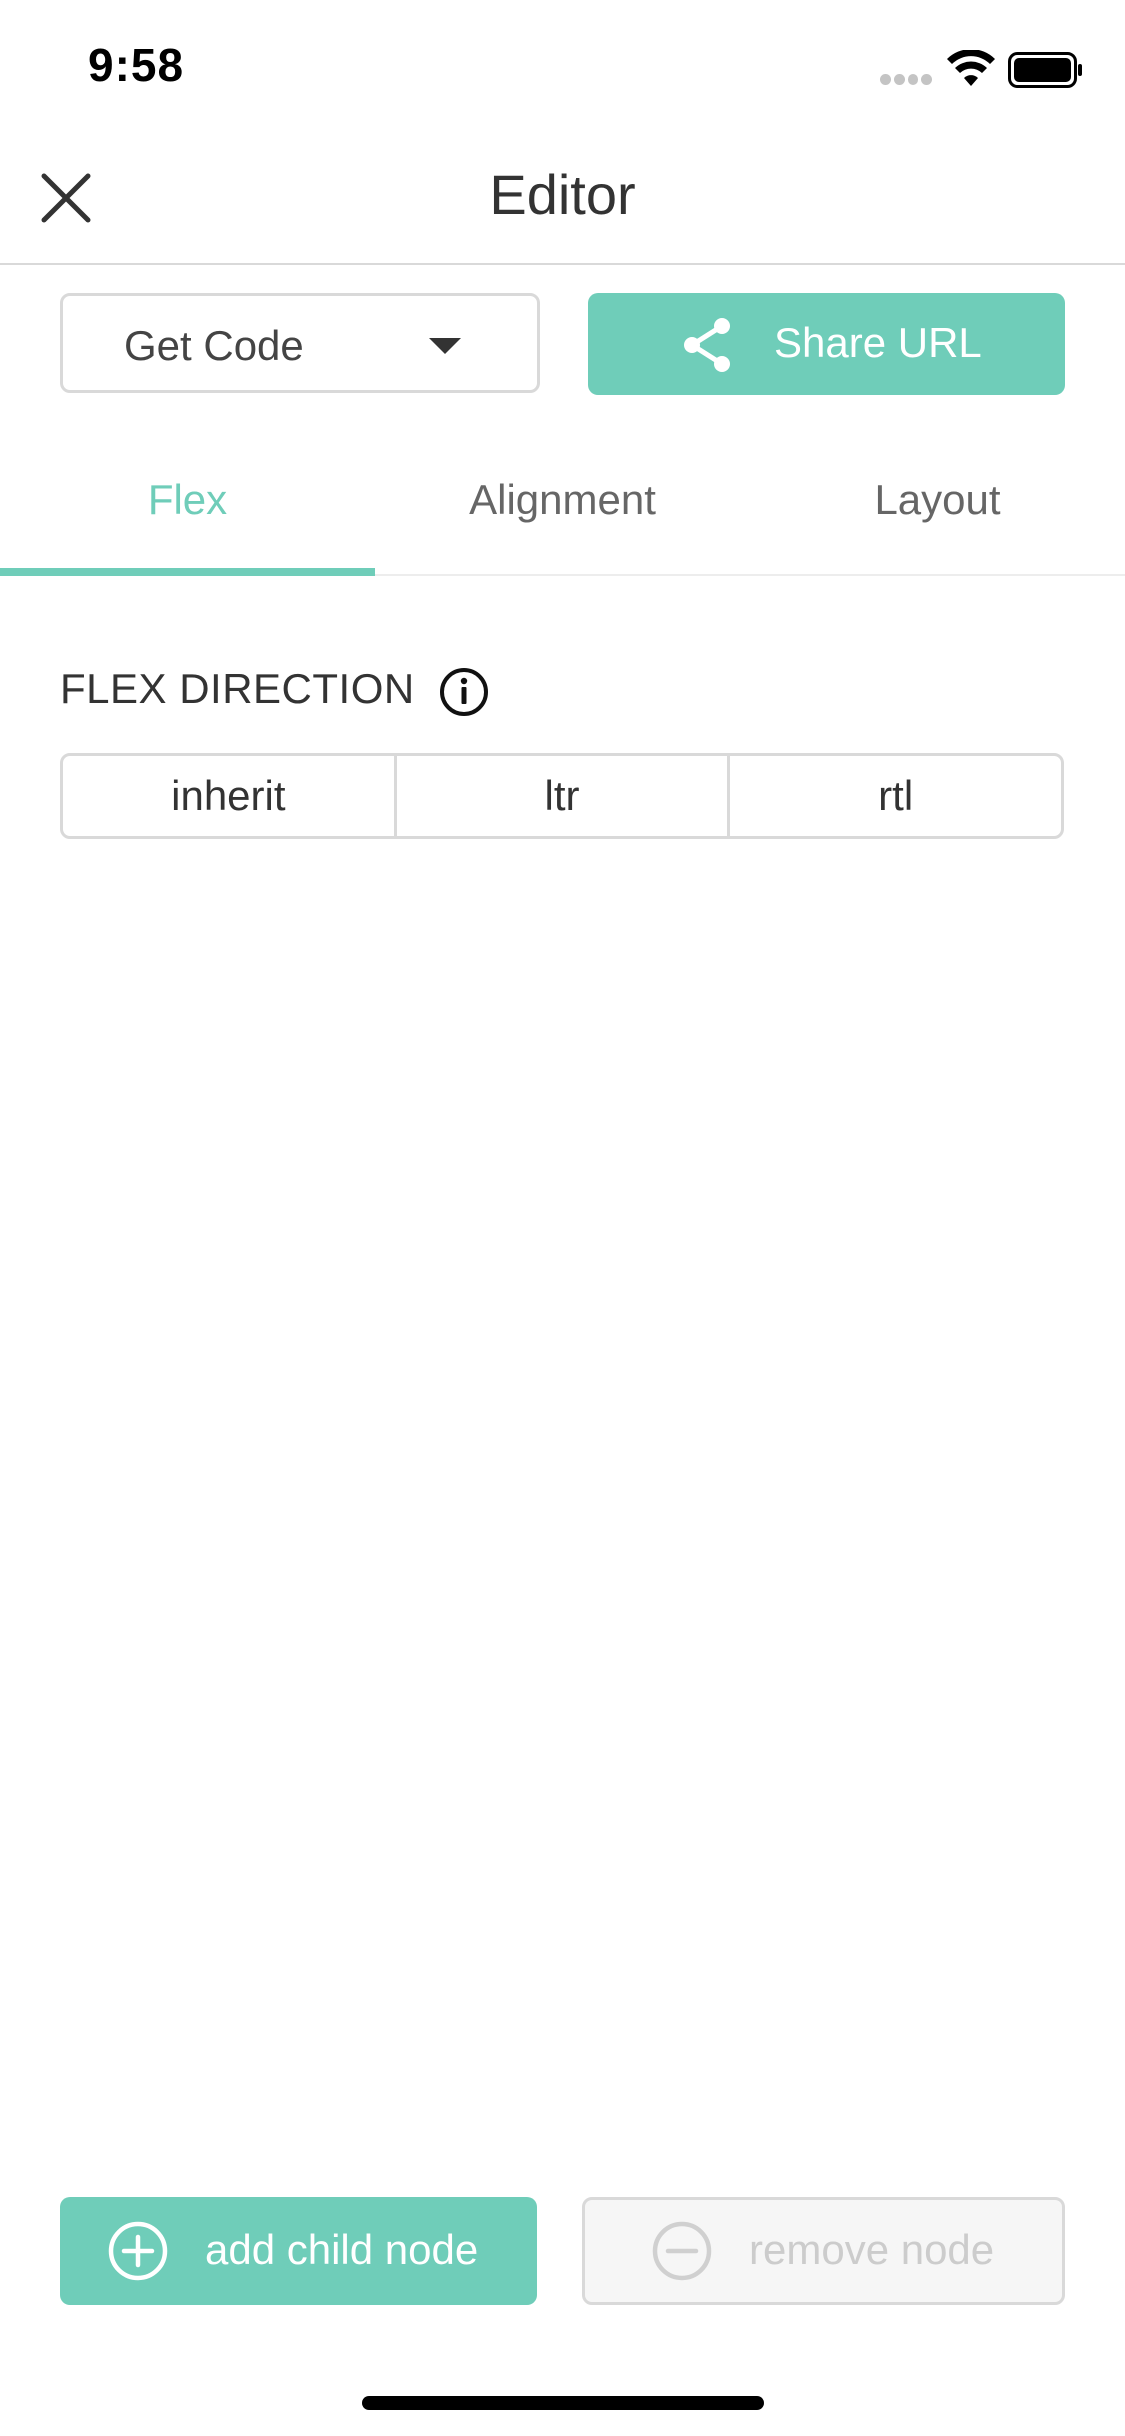 The width and height of the screenshot is (1125, 2436). I want to click on header: Editor, so click(562, 198).